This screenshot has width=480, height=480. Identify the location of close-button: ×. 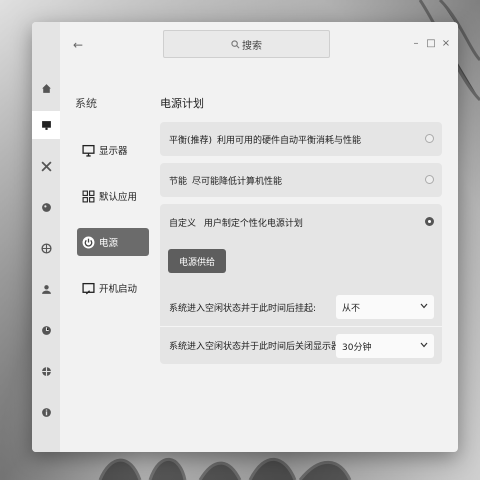
(446, 44).